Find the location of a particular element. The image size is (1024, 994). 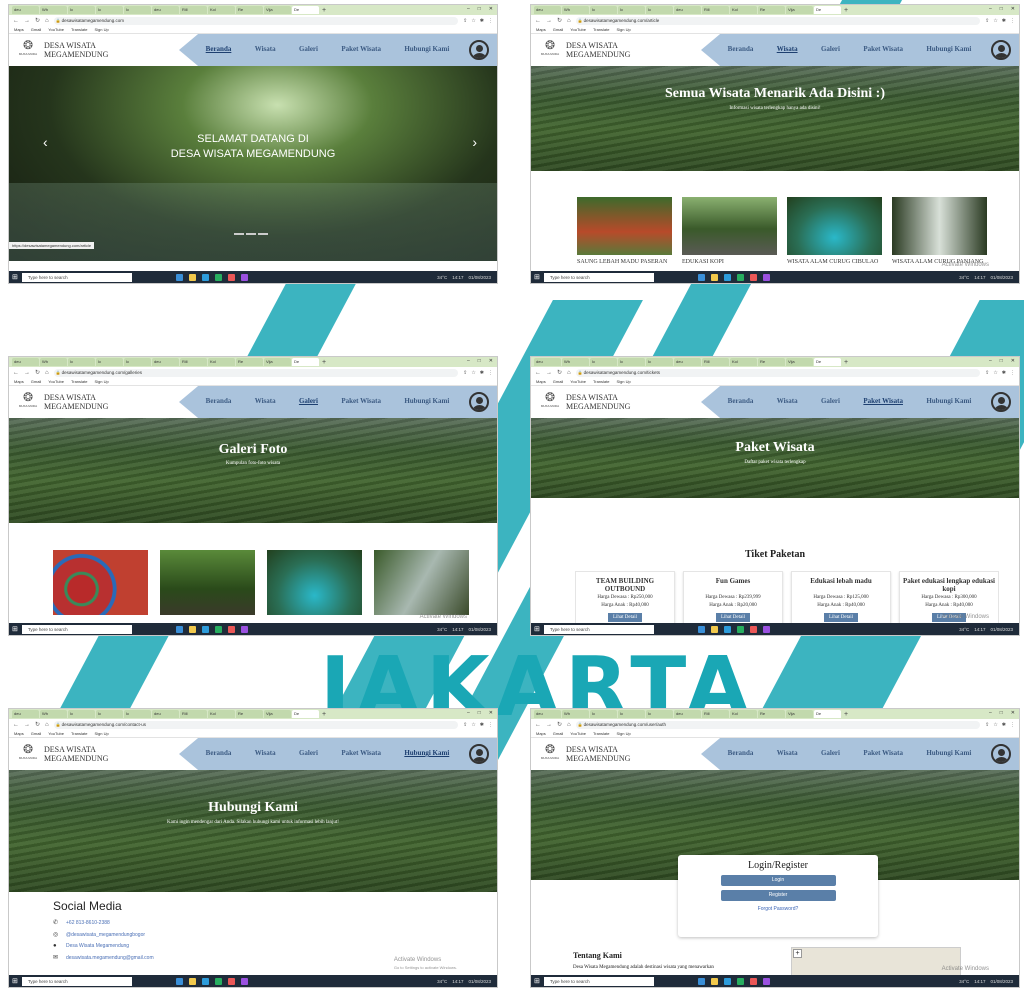

contact-facebook: ● Desa Wisata Megamendung is located at coordinates (103, 946).